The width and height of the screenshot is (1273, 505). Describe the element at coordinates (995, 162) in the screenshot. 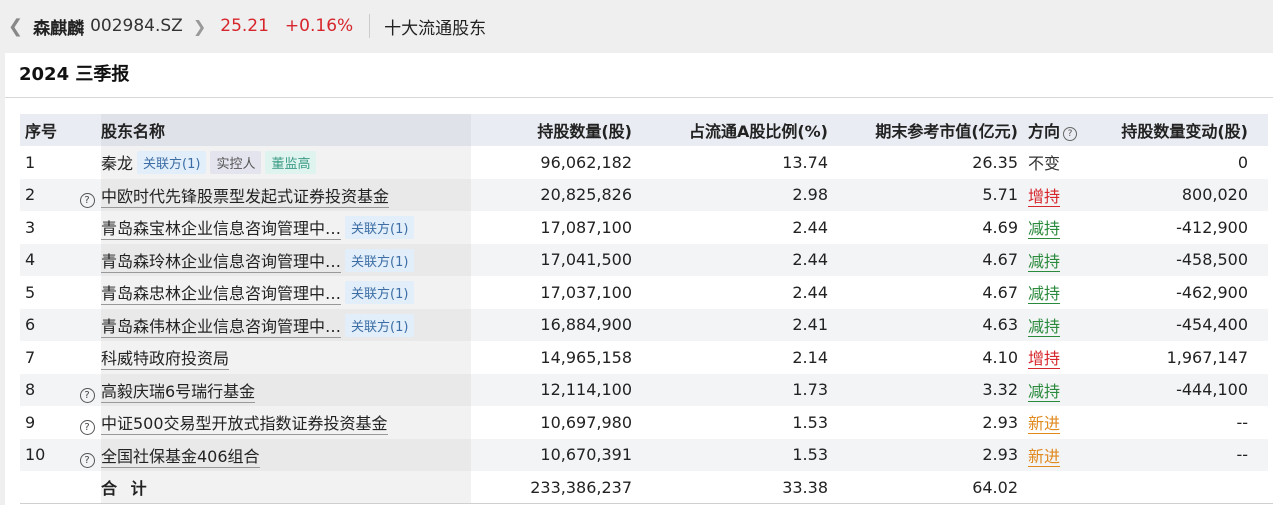

I see `value-cell: 26.35` at that location.